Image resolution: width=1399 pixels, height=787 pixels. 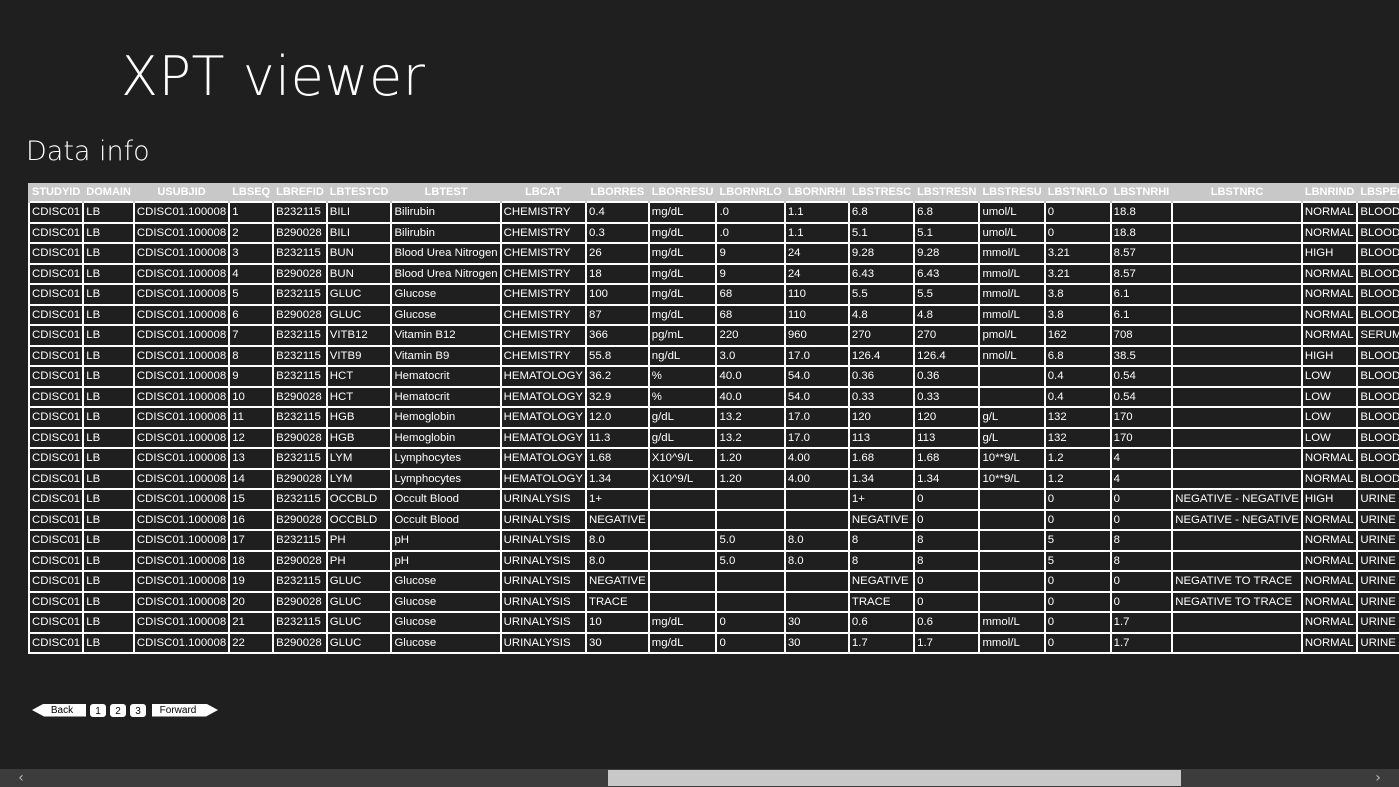 I want to click on table-cell-lbornrlo: 5.0, so click(x=750, y=540).